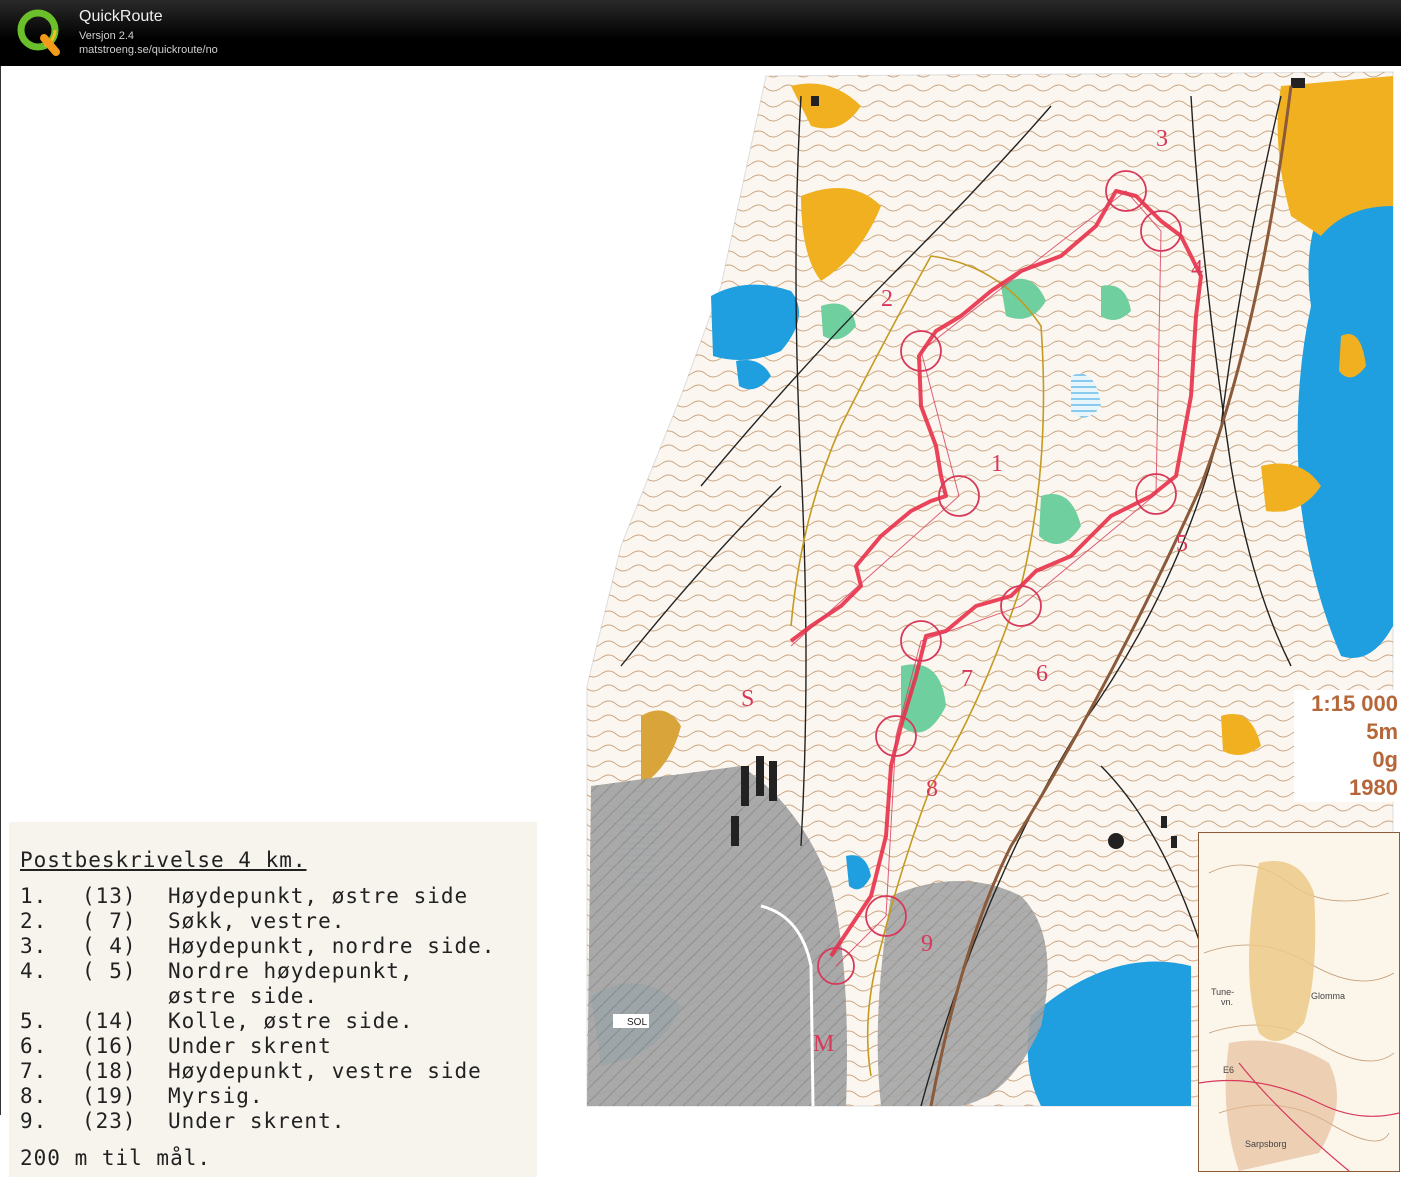  What do you see at coordinates (148, 50) in the screenshot?
I see `app-url: matstroeng.se/quickroute/no` at bounding box center [148, 50].